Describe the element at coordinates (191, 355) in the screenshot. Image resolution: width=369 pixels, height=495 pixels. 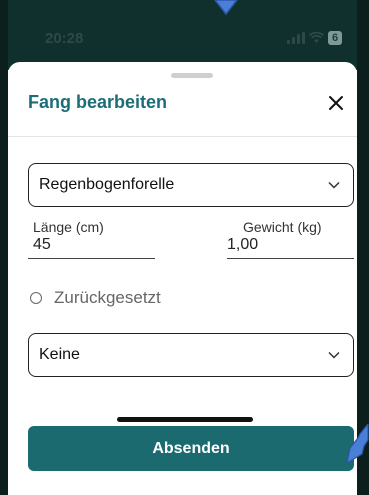
I see `extra-select: Keine` at that location.